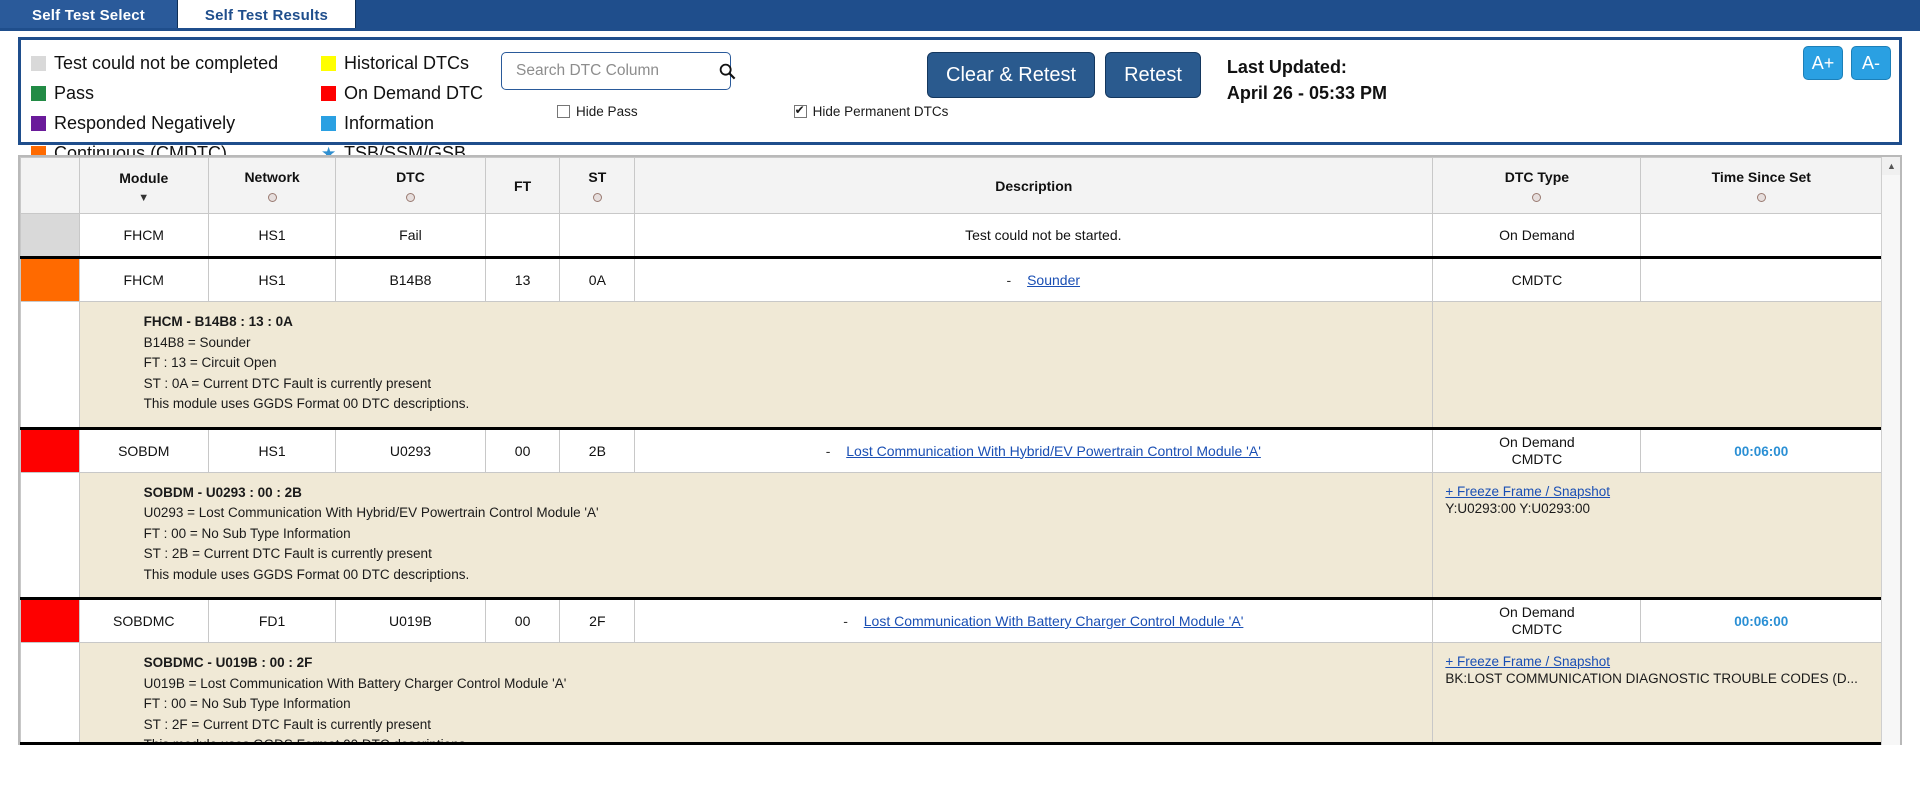 Image resolution: width=1920 pixels, height=795 pixels. Describe the element at coordinates (143, 185) in the screenshot. I see `column-header-module: Module ▼` at that location.